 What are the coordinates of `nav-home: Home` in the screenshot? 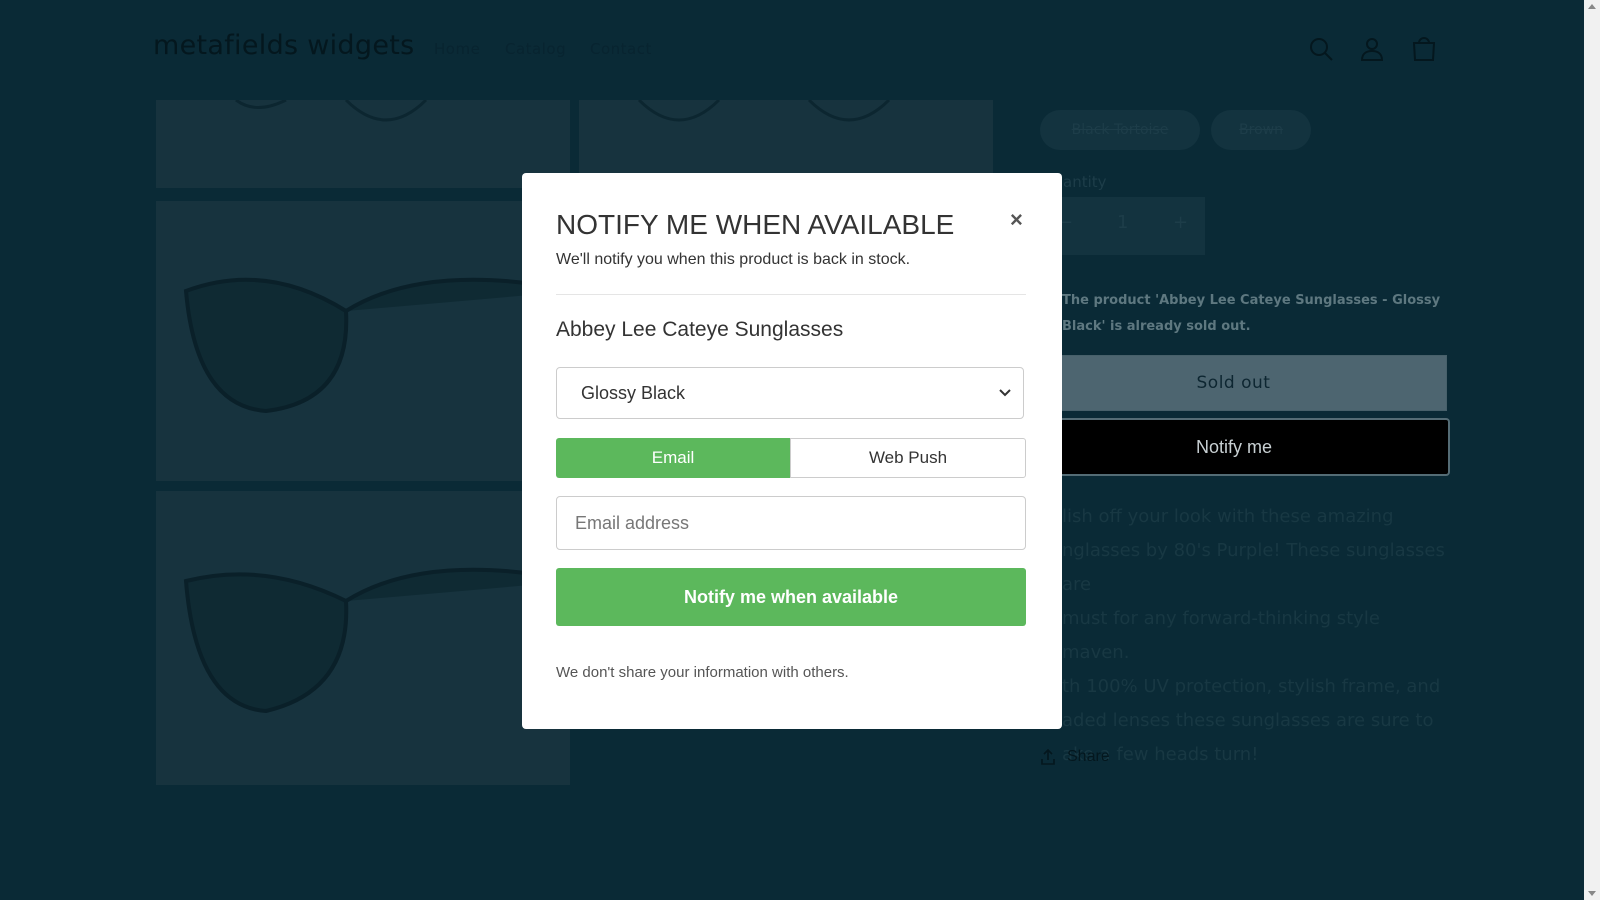 It's located at (457, 49).